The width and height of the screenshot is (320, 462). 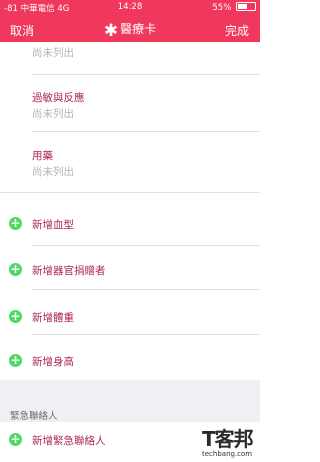 What do you see at coordinates (130, 403) in the screenshot?
I see `section-header-emergency: 緊急聯絡人` at bounding box center [130, 403].